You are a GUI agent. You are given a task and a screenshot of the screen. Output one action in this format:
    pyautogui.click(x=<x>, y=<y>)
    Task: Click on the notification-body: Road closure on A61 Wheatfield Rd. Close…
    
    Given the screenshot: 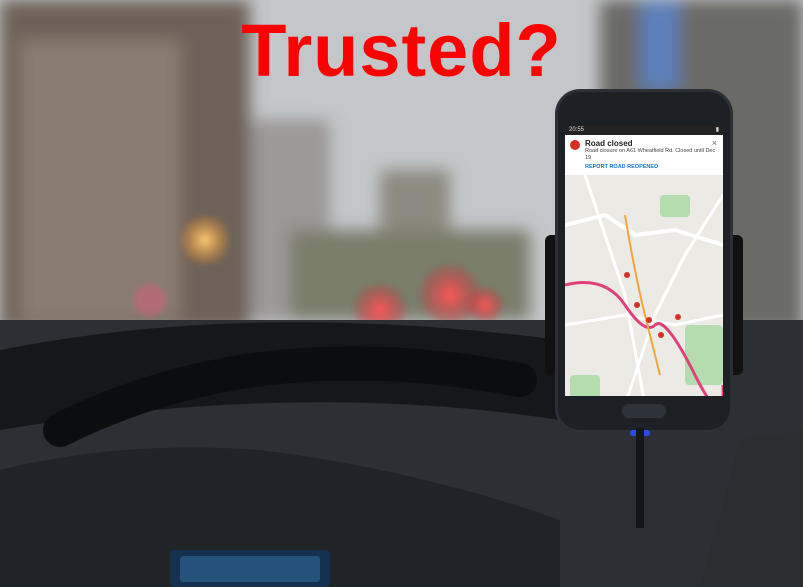 What is the action you would take?
    pyautogui.click(x=650, y=155)
    